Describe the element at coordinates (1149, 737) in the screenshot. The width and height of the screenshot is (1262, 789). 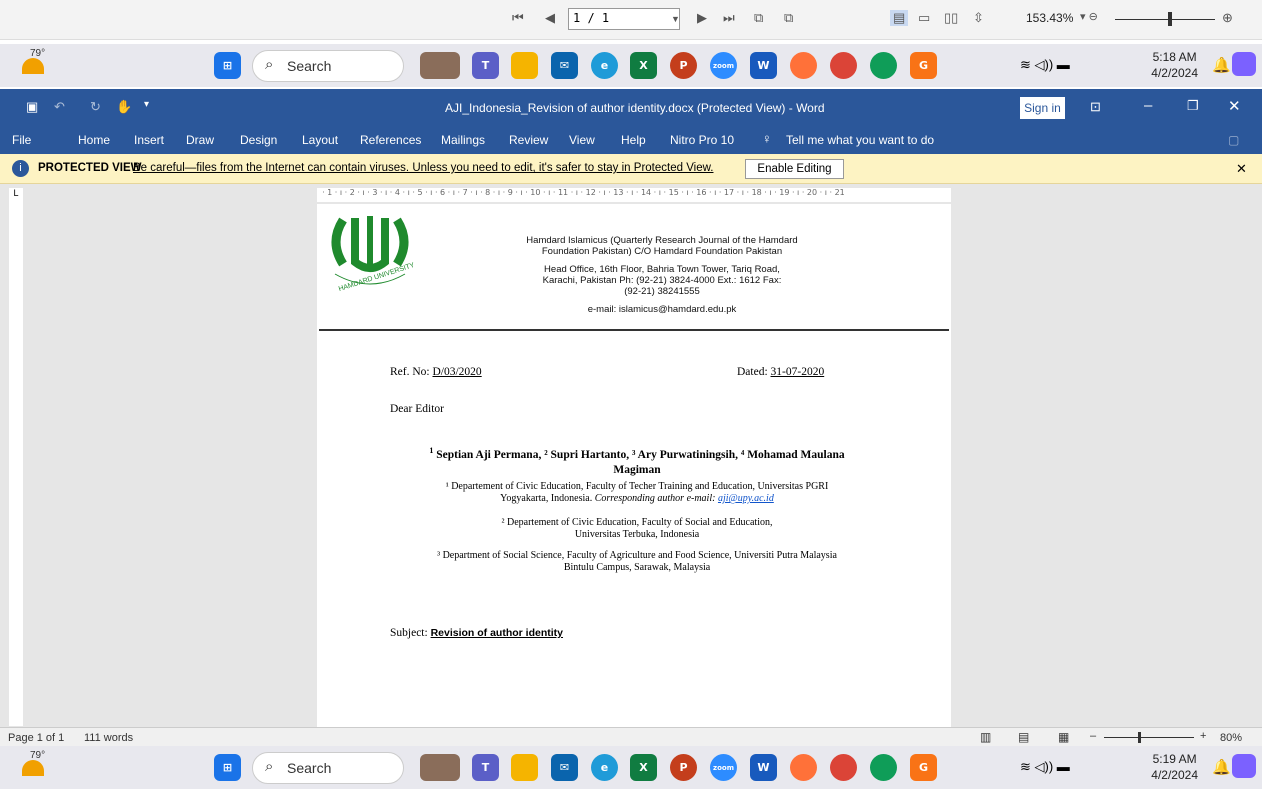
I see `status-zoom-slider` at that location.